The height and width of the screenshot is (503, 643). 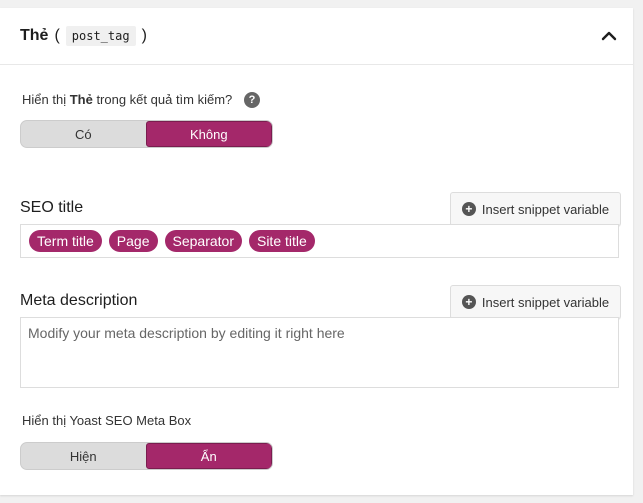 I want to click on meta-description-insert-variable-label: Insert snippet variable, so click(x=545, y=302).